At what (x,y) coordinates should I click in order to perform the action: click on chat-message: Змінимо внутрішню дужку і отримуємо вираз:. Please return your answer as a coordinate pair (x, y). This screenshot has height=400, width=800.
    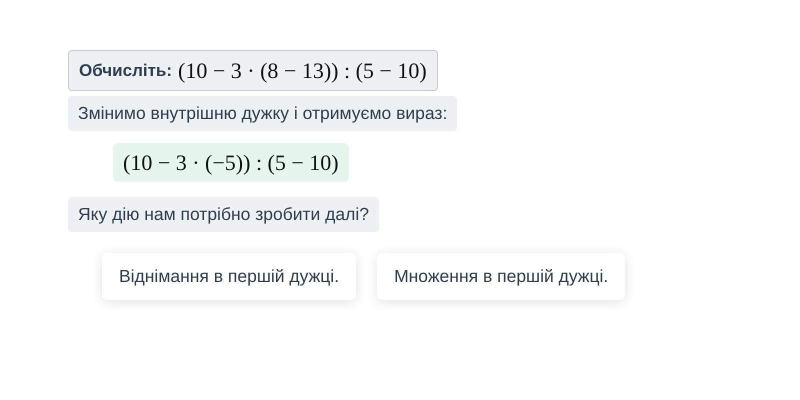
    Looking at the image, I should click on (263, 113).